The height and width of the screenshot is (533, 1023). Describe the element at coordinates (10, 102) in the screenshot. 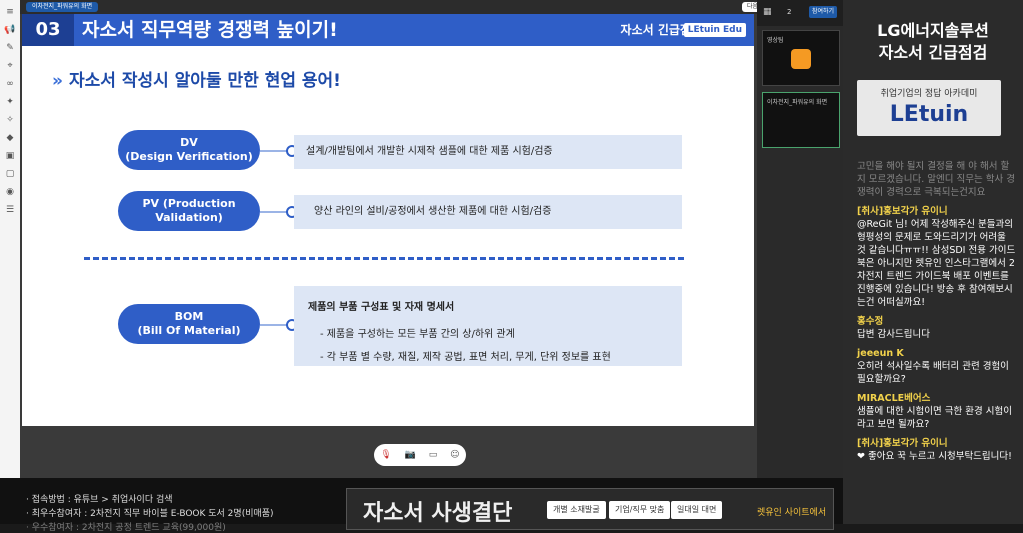

I see `tool-icon: ✦` at that location.